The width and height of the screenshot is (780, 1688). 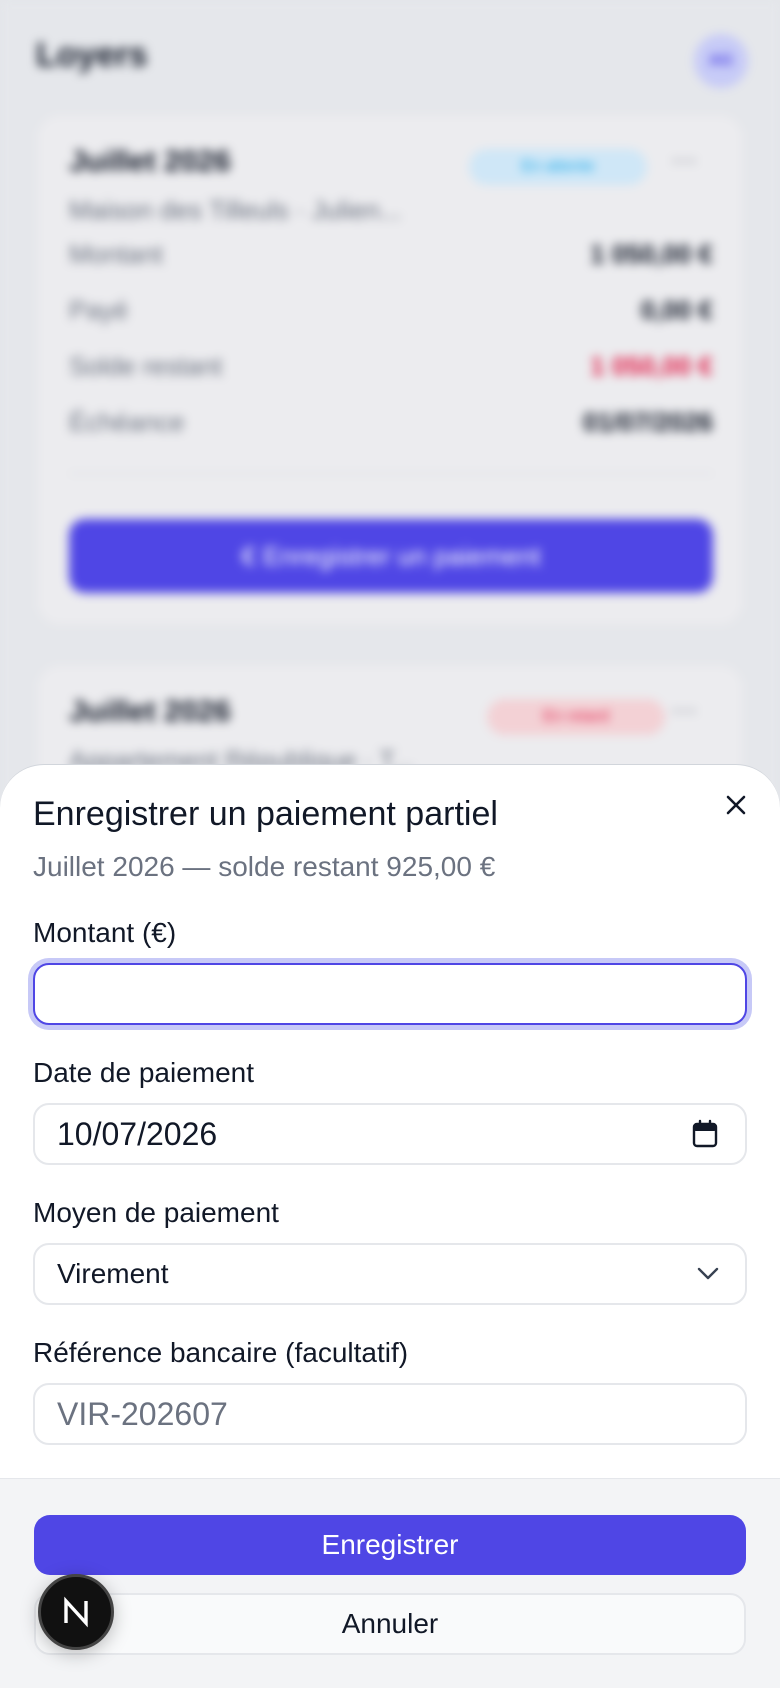 What do you see at coordinates (390, 1583) in the screenshot?
I see `sheet-footer: Enregistrer Annuler` at bounding box center [390, 1583].